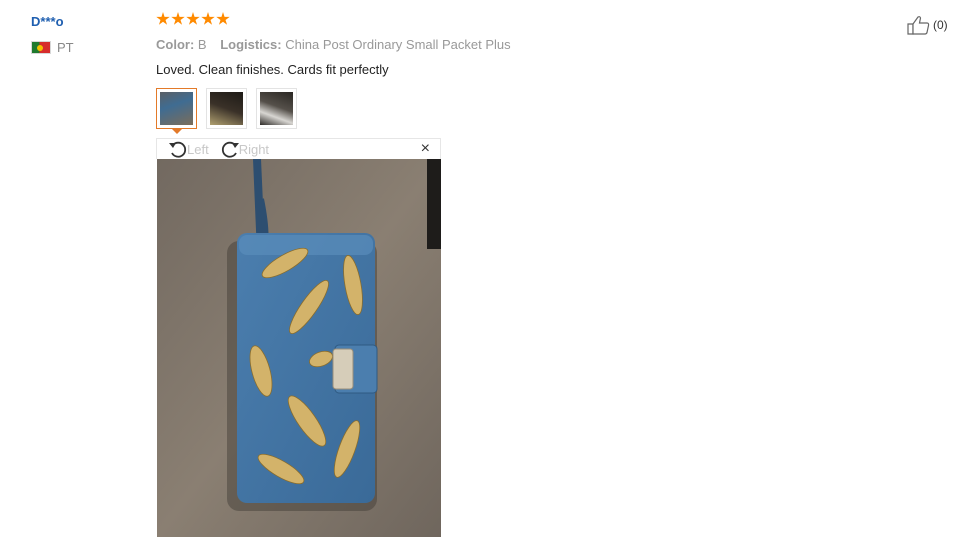 The height and width of the screenshot is (547, 979). Describe the element at coordinates (41, 47) in the screenshot. I see `portugal-flag-icon` at that location.